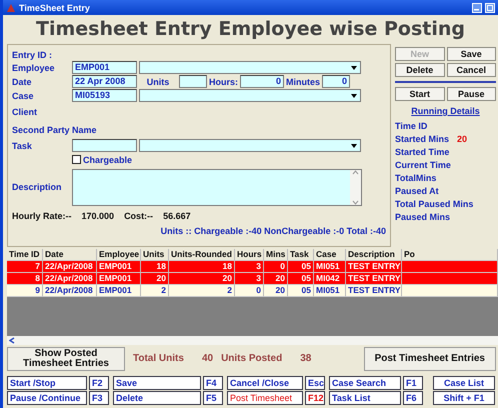  I want to click on shortcut-label: Pause /Continue, so click(47, 398).